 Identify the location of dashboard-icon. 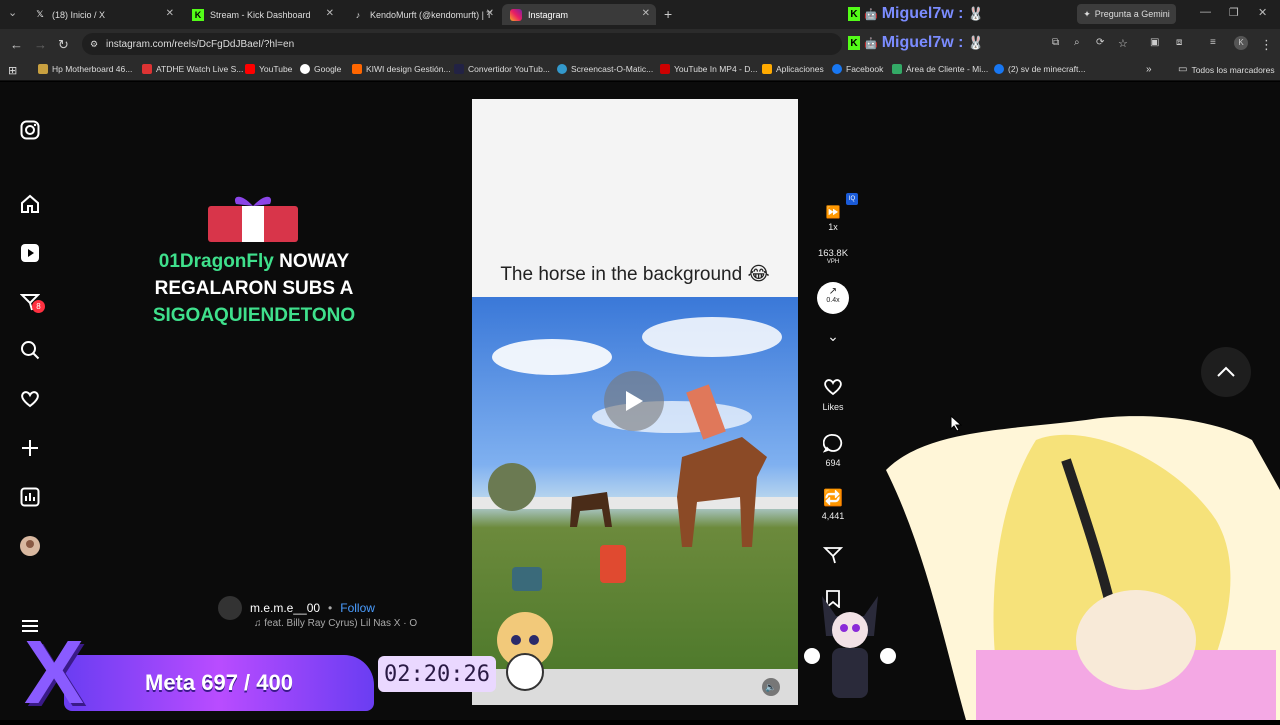
(30, 497).